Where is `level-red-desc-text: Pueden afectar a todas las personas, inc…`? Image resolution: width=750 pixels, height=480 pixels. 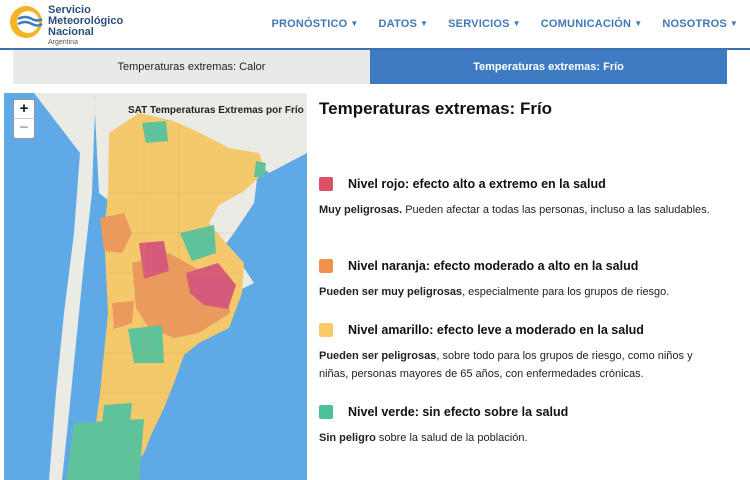 level-red-desc-text: Pueden afectar a todas las personas, inc… is located at coordinates (556, 210).